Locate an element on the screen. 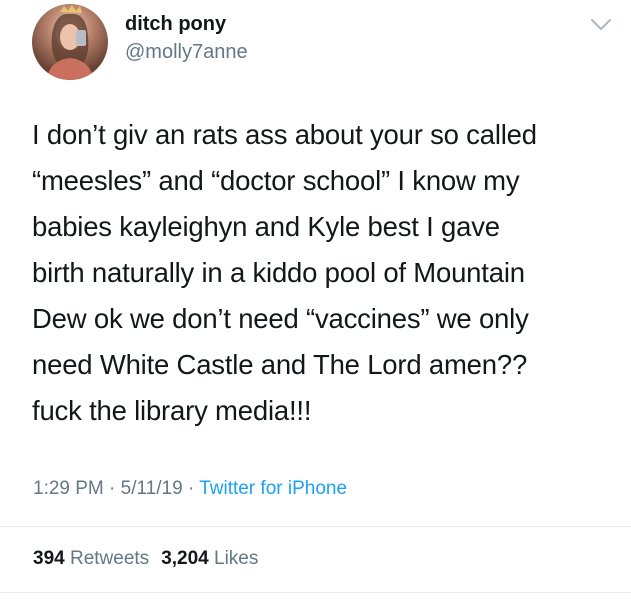 The image size is (631, 600). profile-photo-icon is located at coordinates (70, 42).